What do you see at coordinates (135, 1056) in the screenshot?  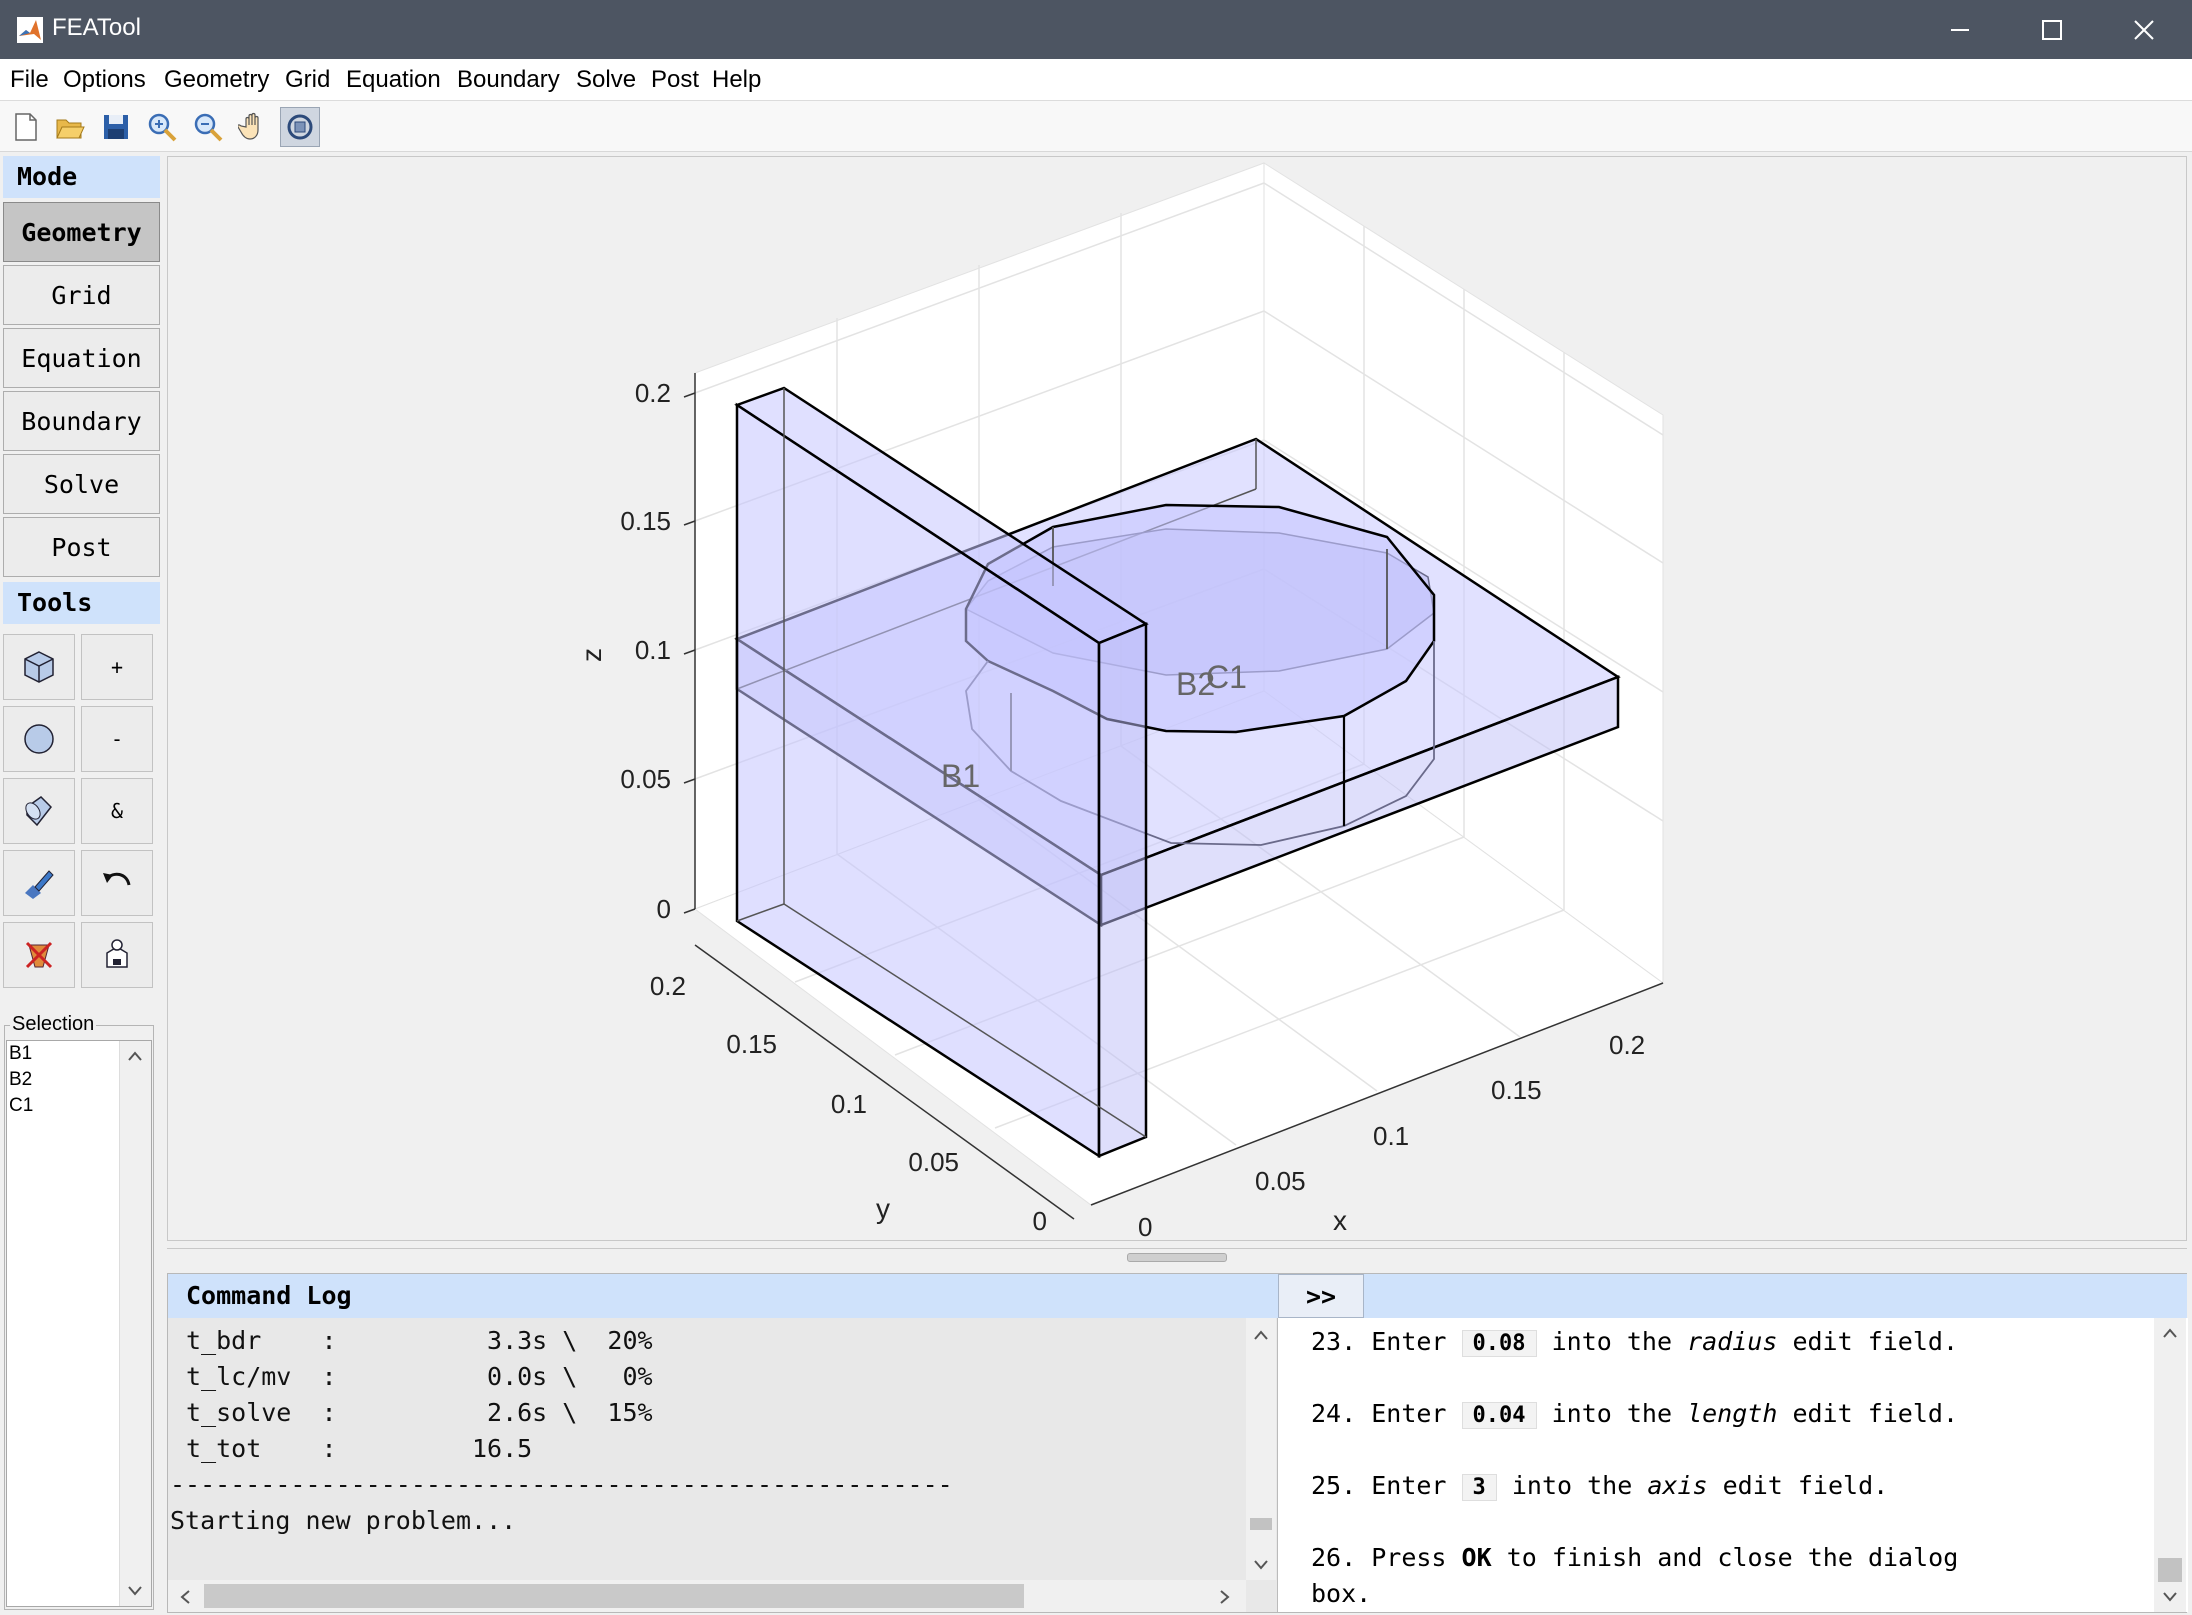 I see `scroll-up-icon` at bounding box center [135, 1056].